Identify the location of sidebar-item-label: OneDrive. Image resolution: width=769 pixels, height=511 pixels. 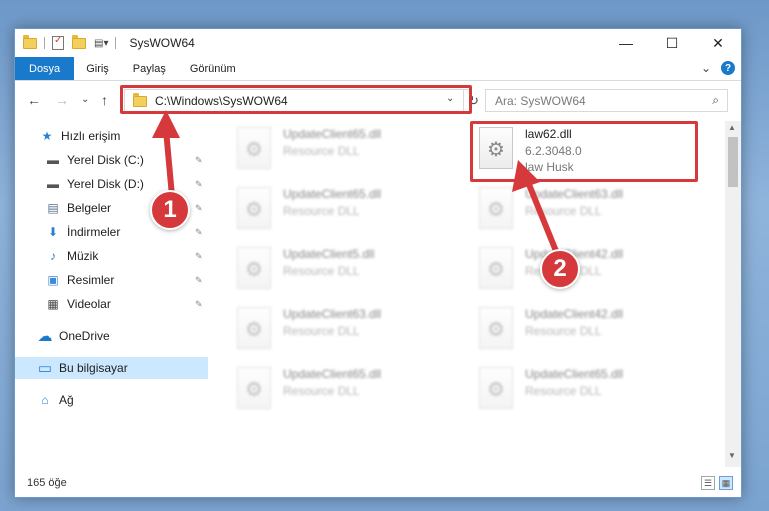
(84, 336).